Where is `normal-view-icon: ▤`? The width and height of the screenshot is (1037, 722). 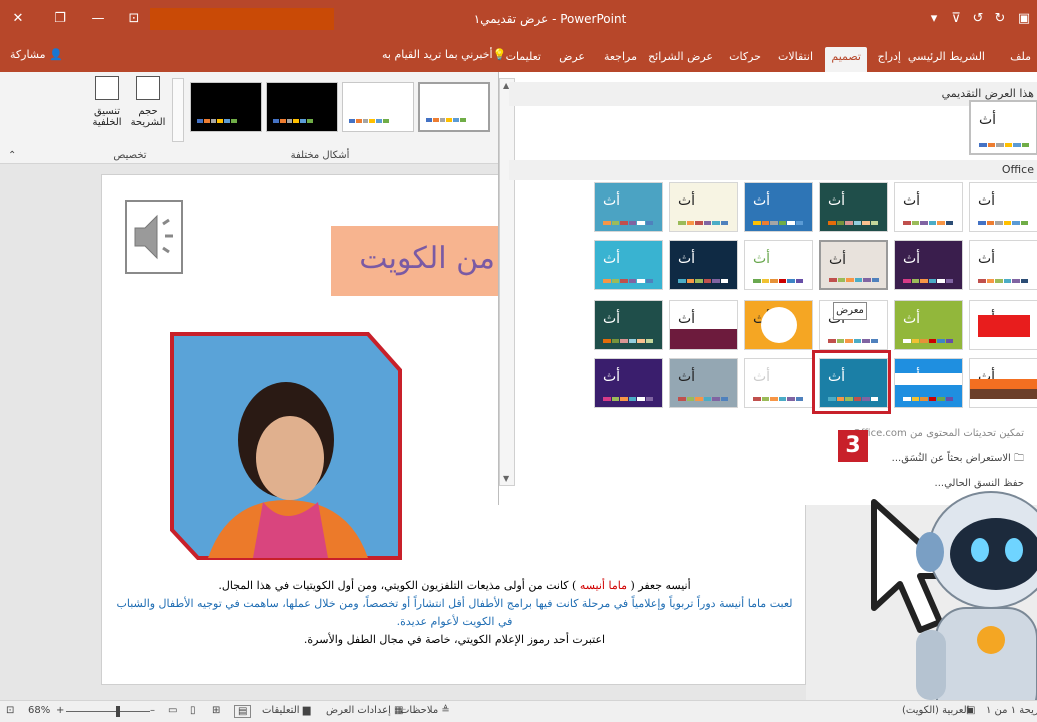
normal-view-icon: ▤ is located at coordinates (243, 711).